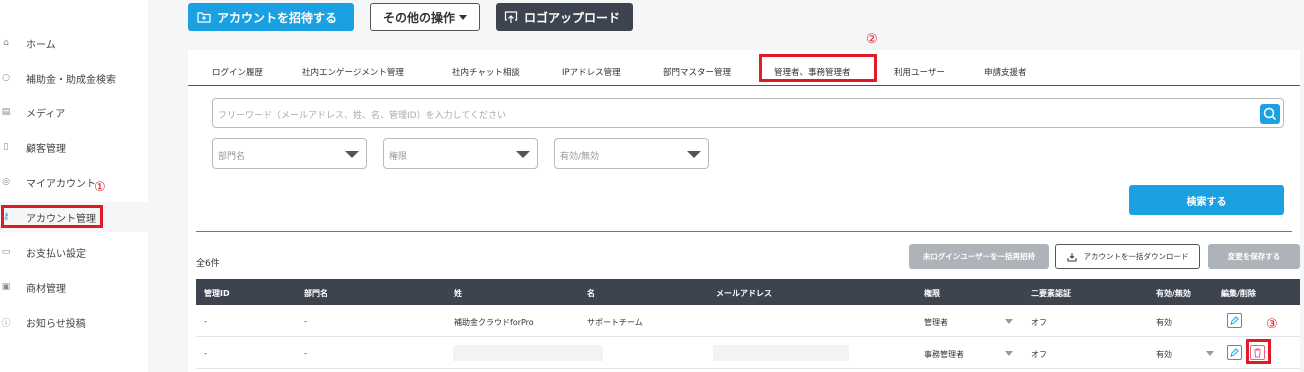 The image size is (1304, 372). I want to click on sidebar-item-my-account: ◎ マイアカウント, so click(74, 182).